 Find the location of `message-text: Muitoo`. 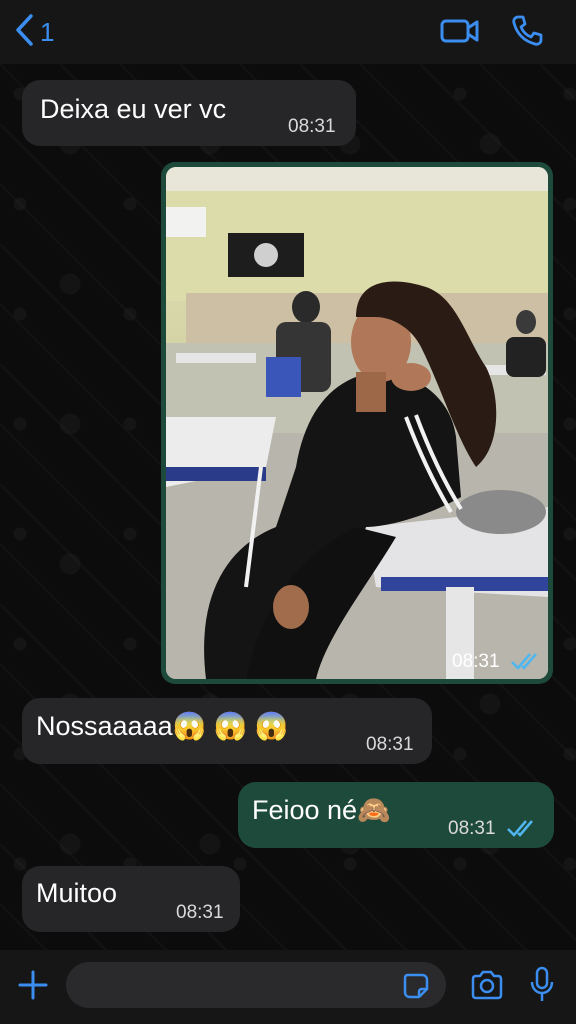

message-text: Muitoo is located at coordinates (77, 893).